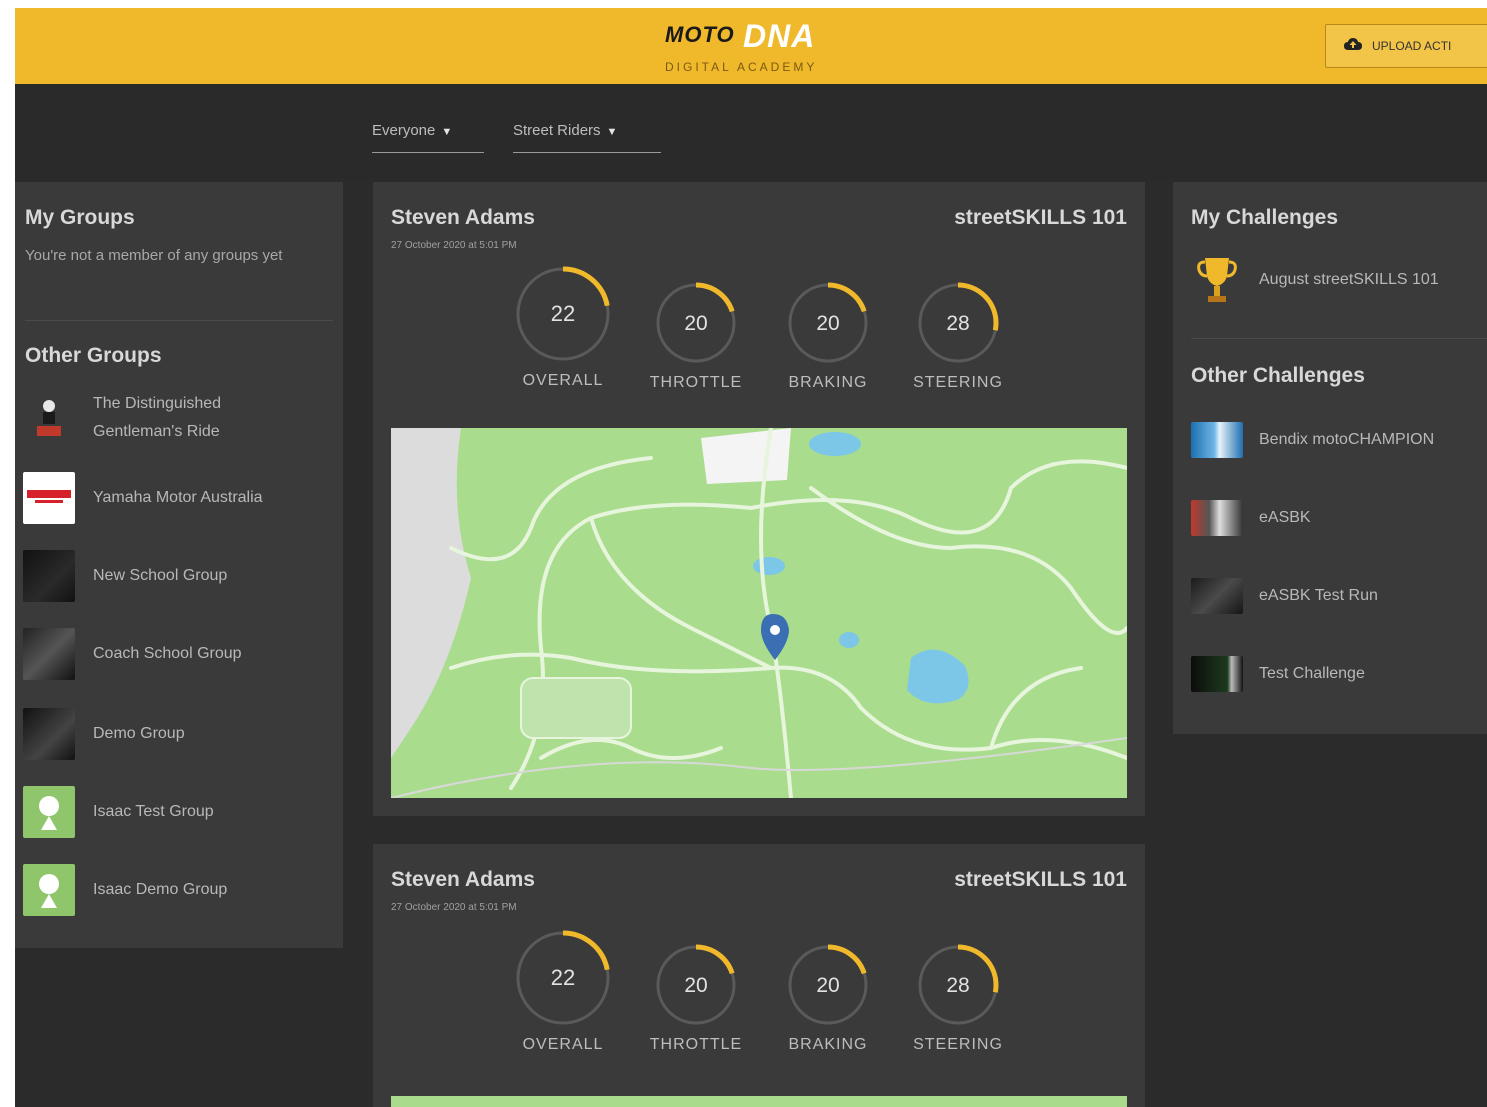 This screenshot has height=1107, width=1487. I want to click on challenge-label: Bendix motoCHAMPION, so click(1347, 439).